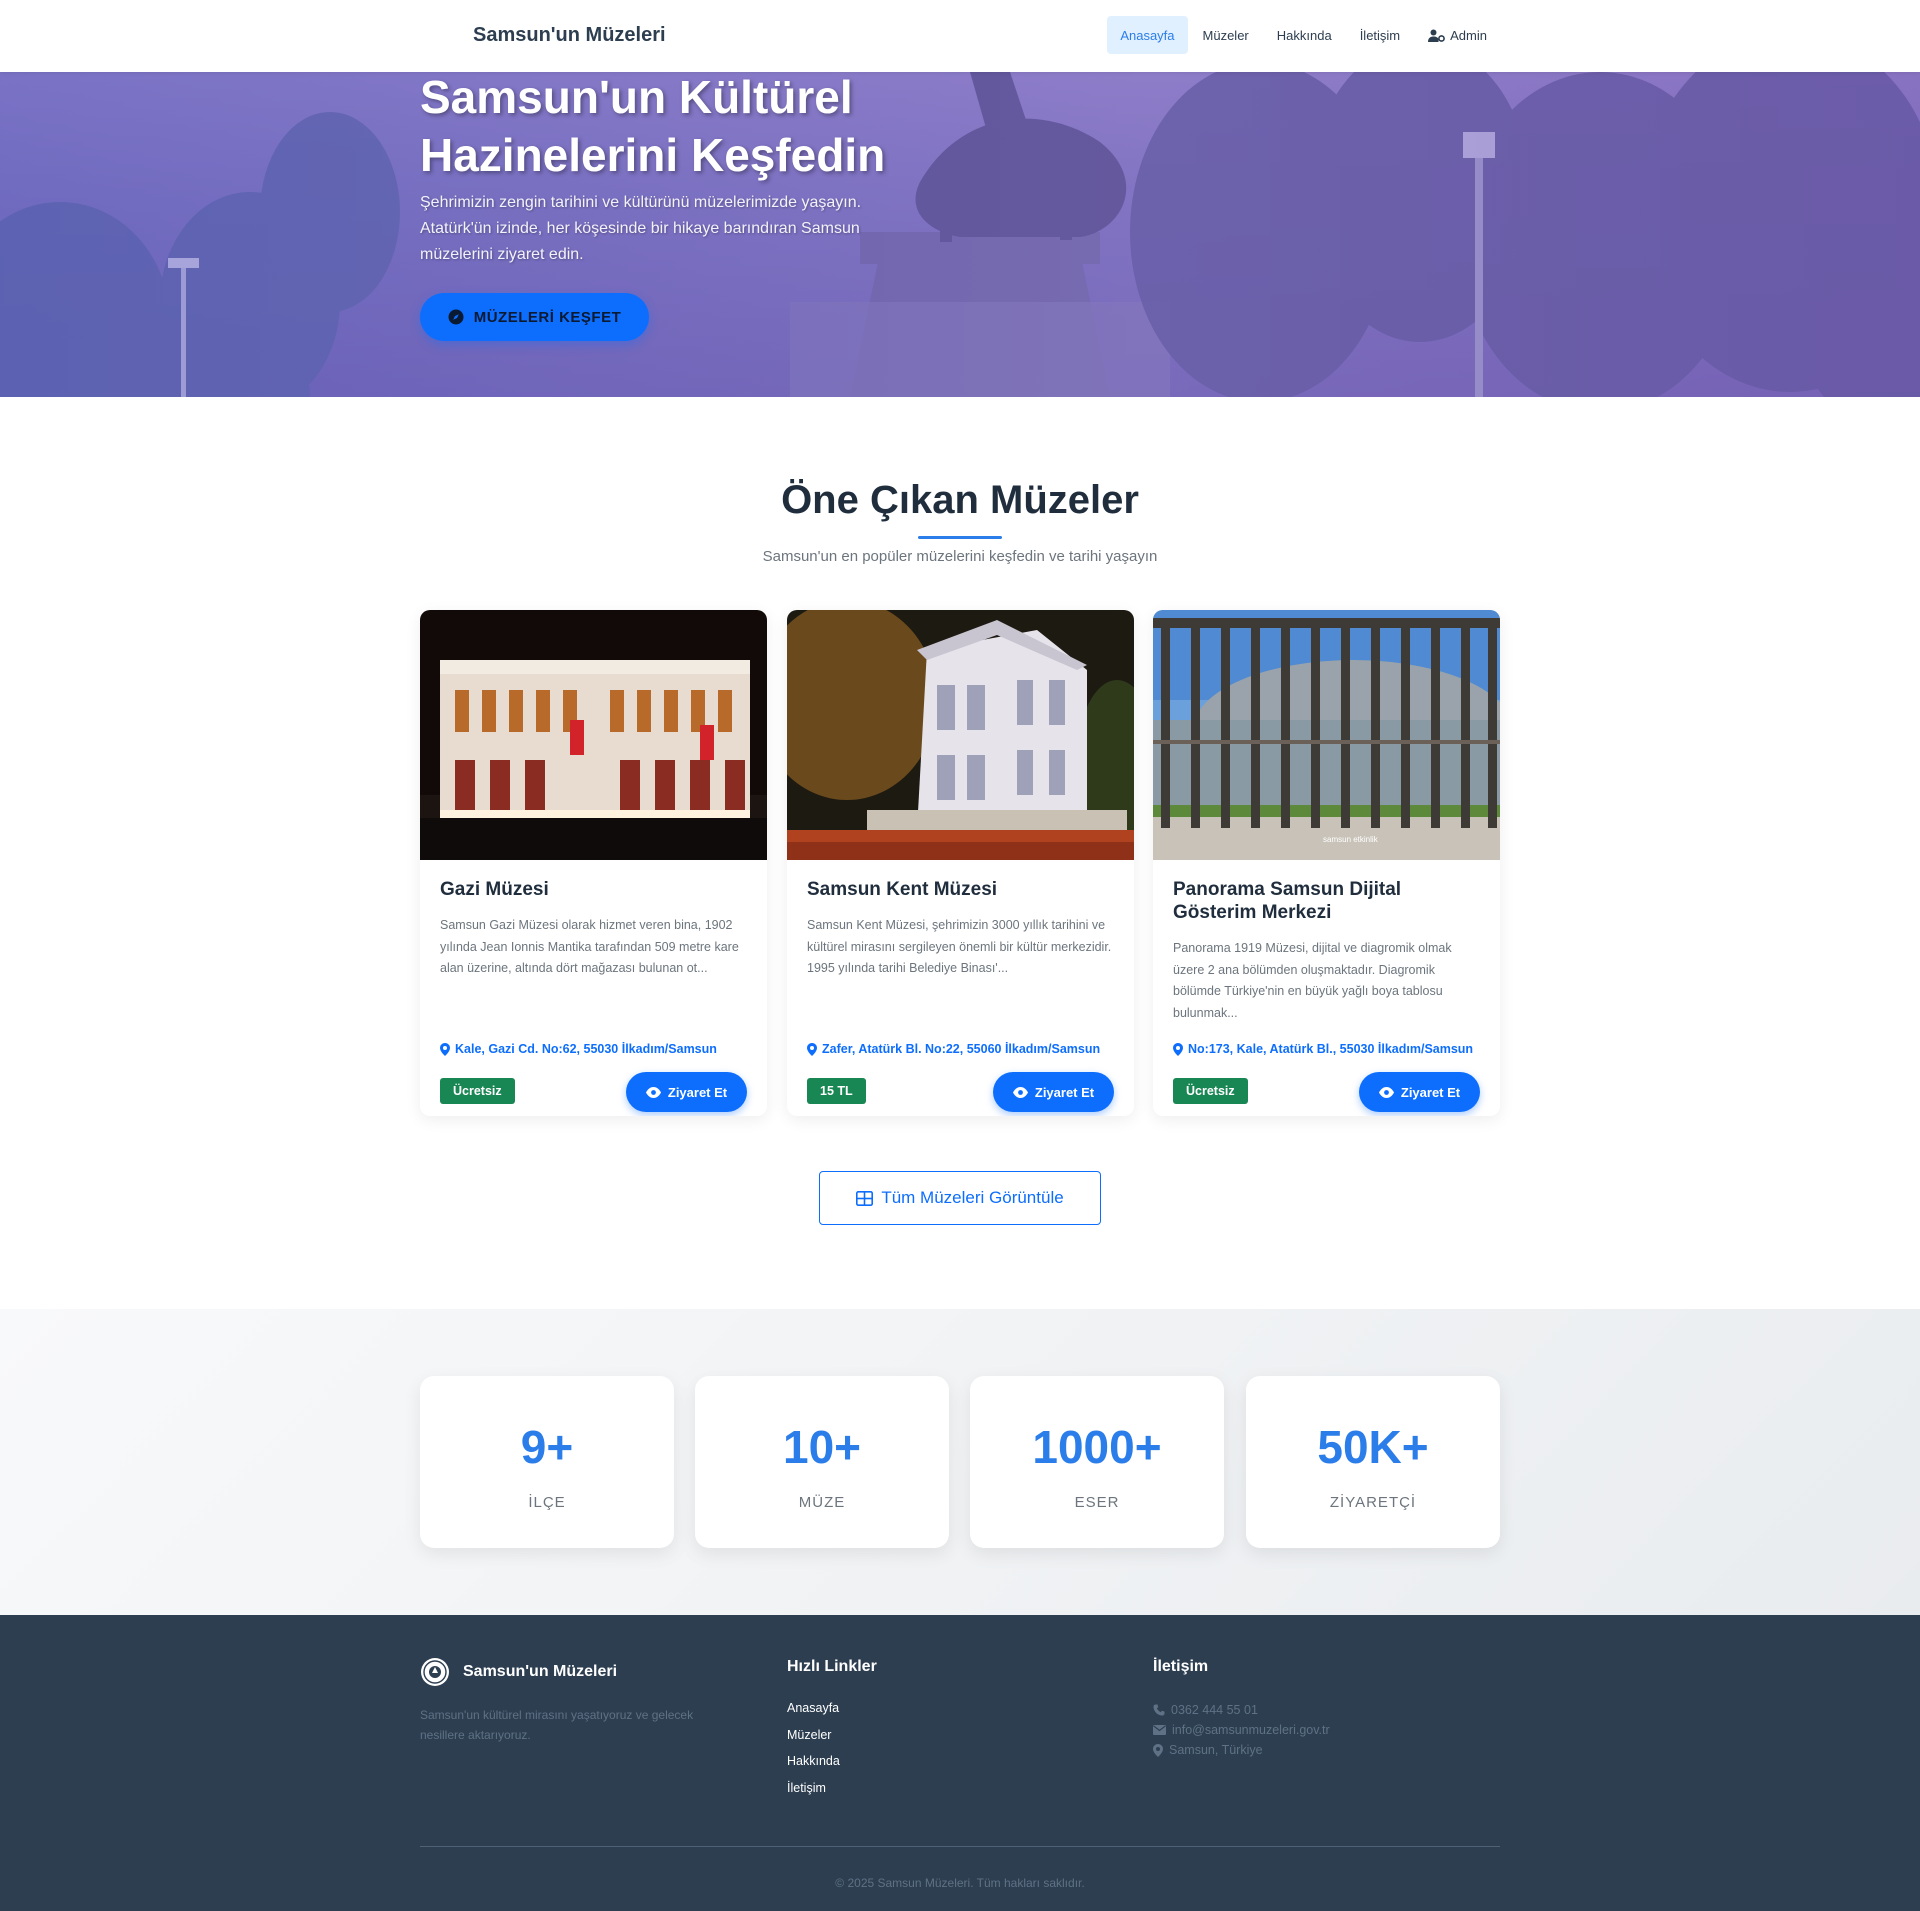  I want to click on title-underline, so click(960, 537).